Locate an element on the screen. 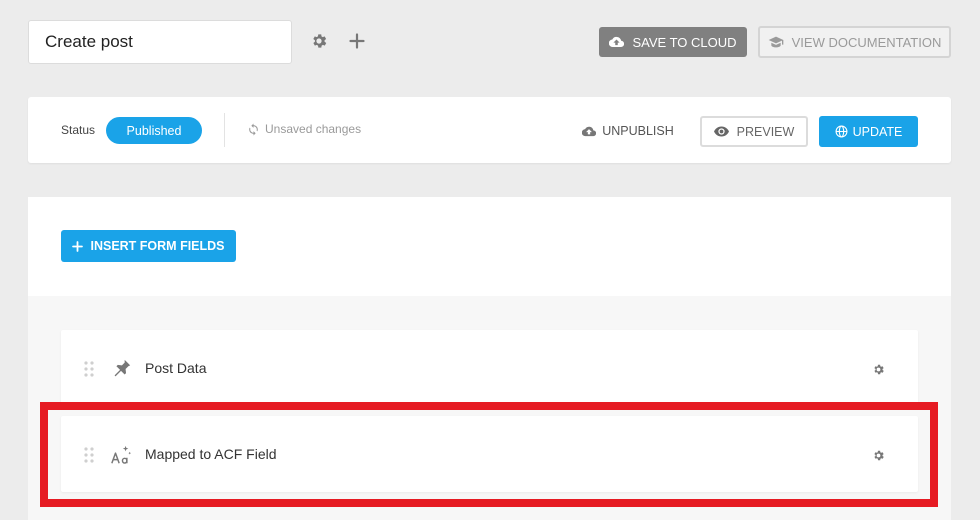 The height and width of the screenshot is (520, 980). preview-label: PREVIEW is located at coordinates (765, 131).